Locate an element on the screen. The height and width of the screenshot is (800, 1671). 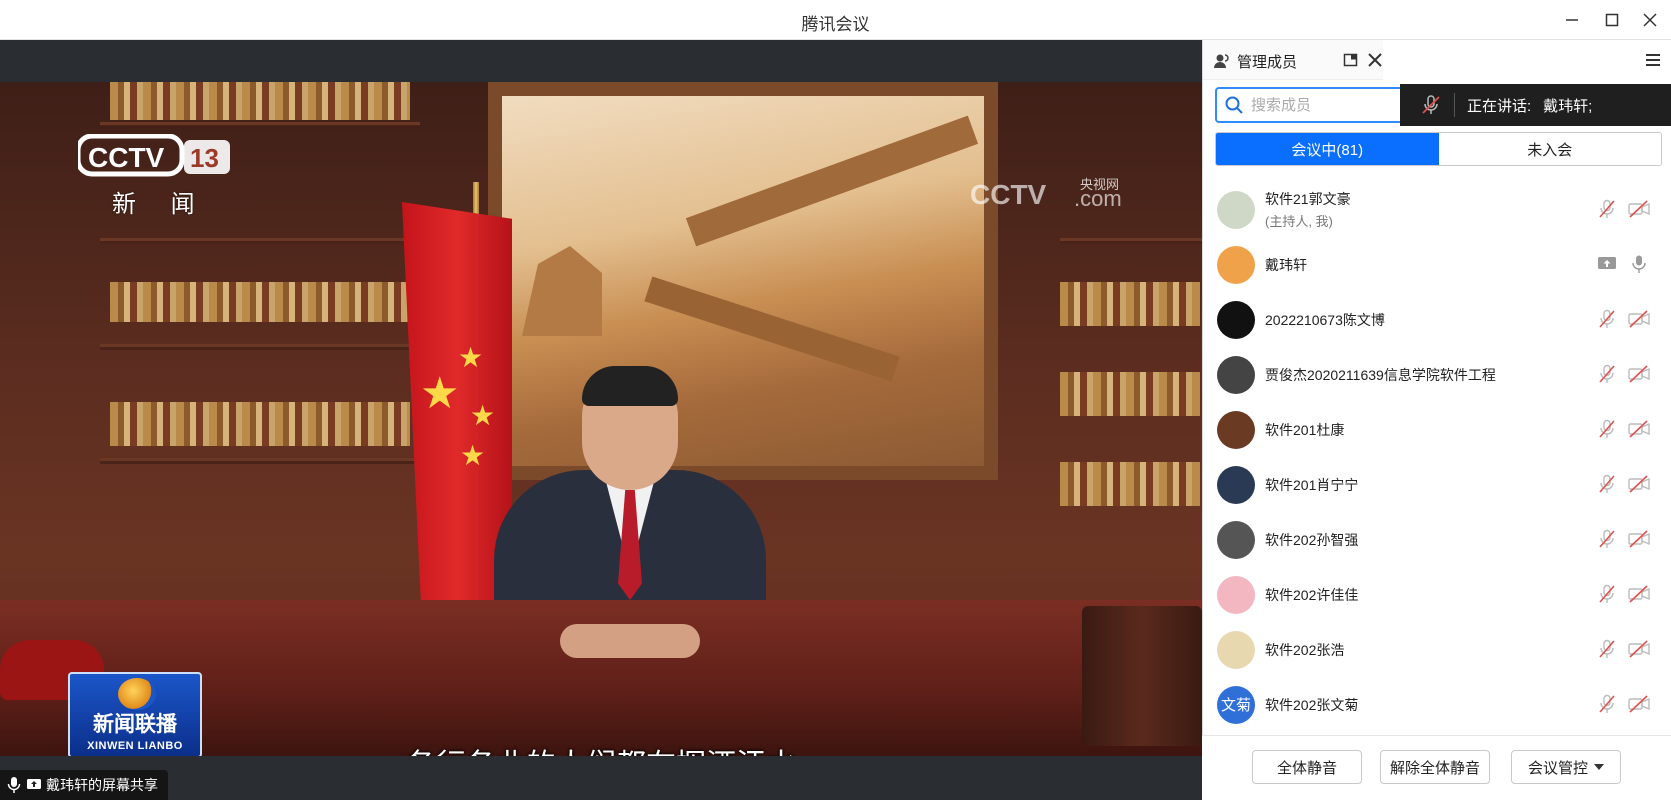
member-row: 软件201杜康 is located at coordinates (1437, 429).